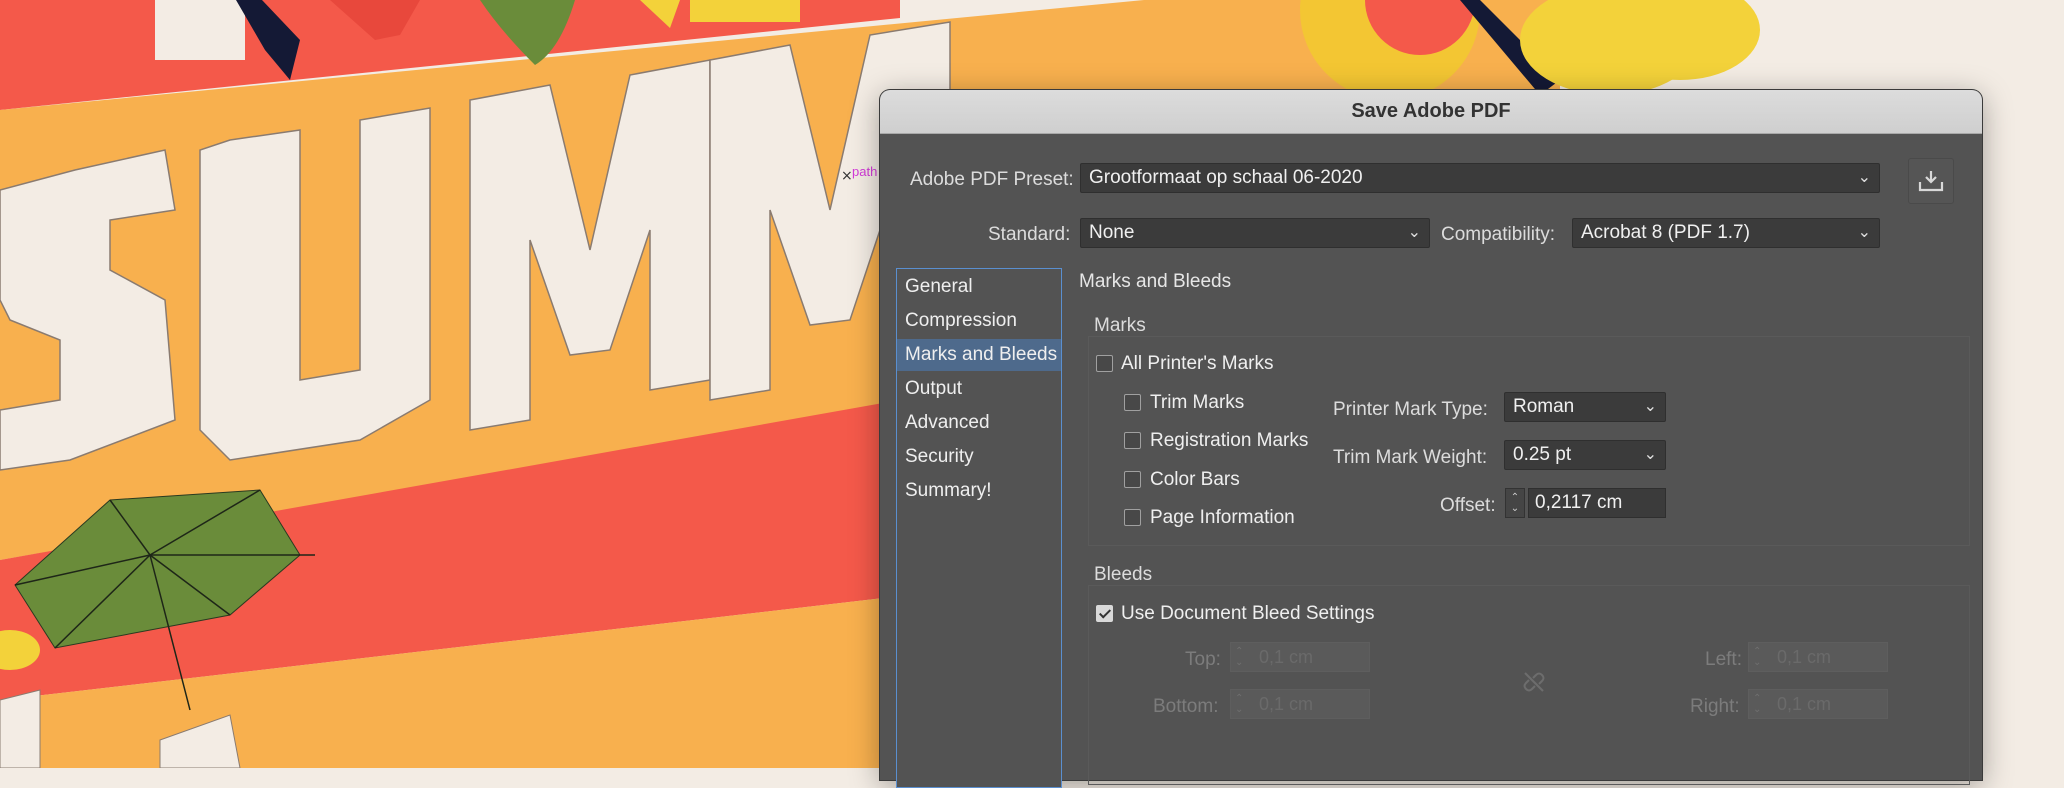  Describe the element at coordinates (1723, 659) in the screenshot. I see `bleed-left-label: Left:` at that location.